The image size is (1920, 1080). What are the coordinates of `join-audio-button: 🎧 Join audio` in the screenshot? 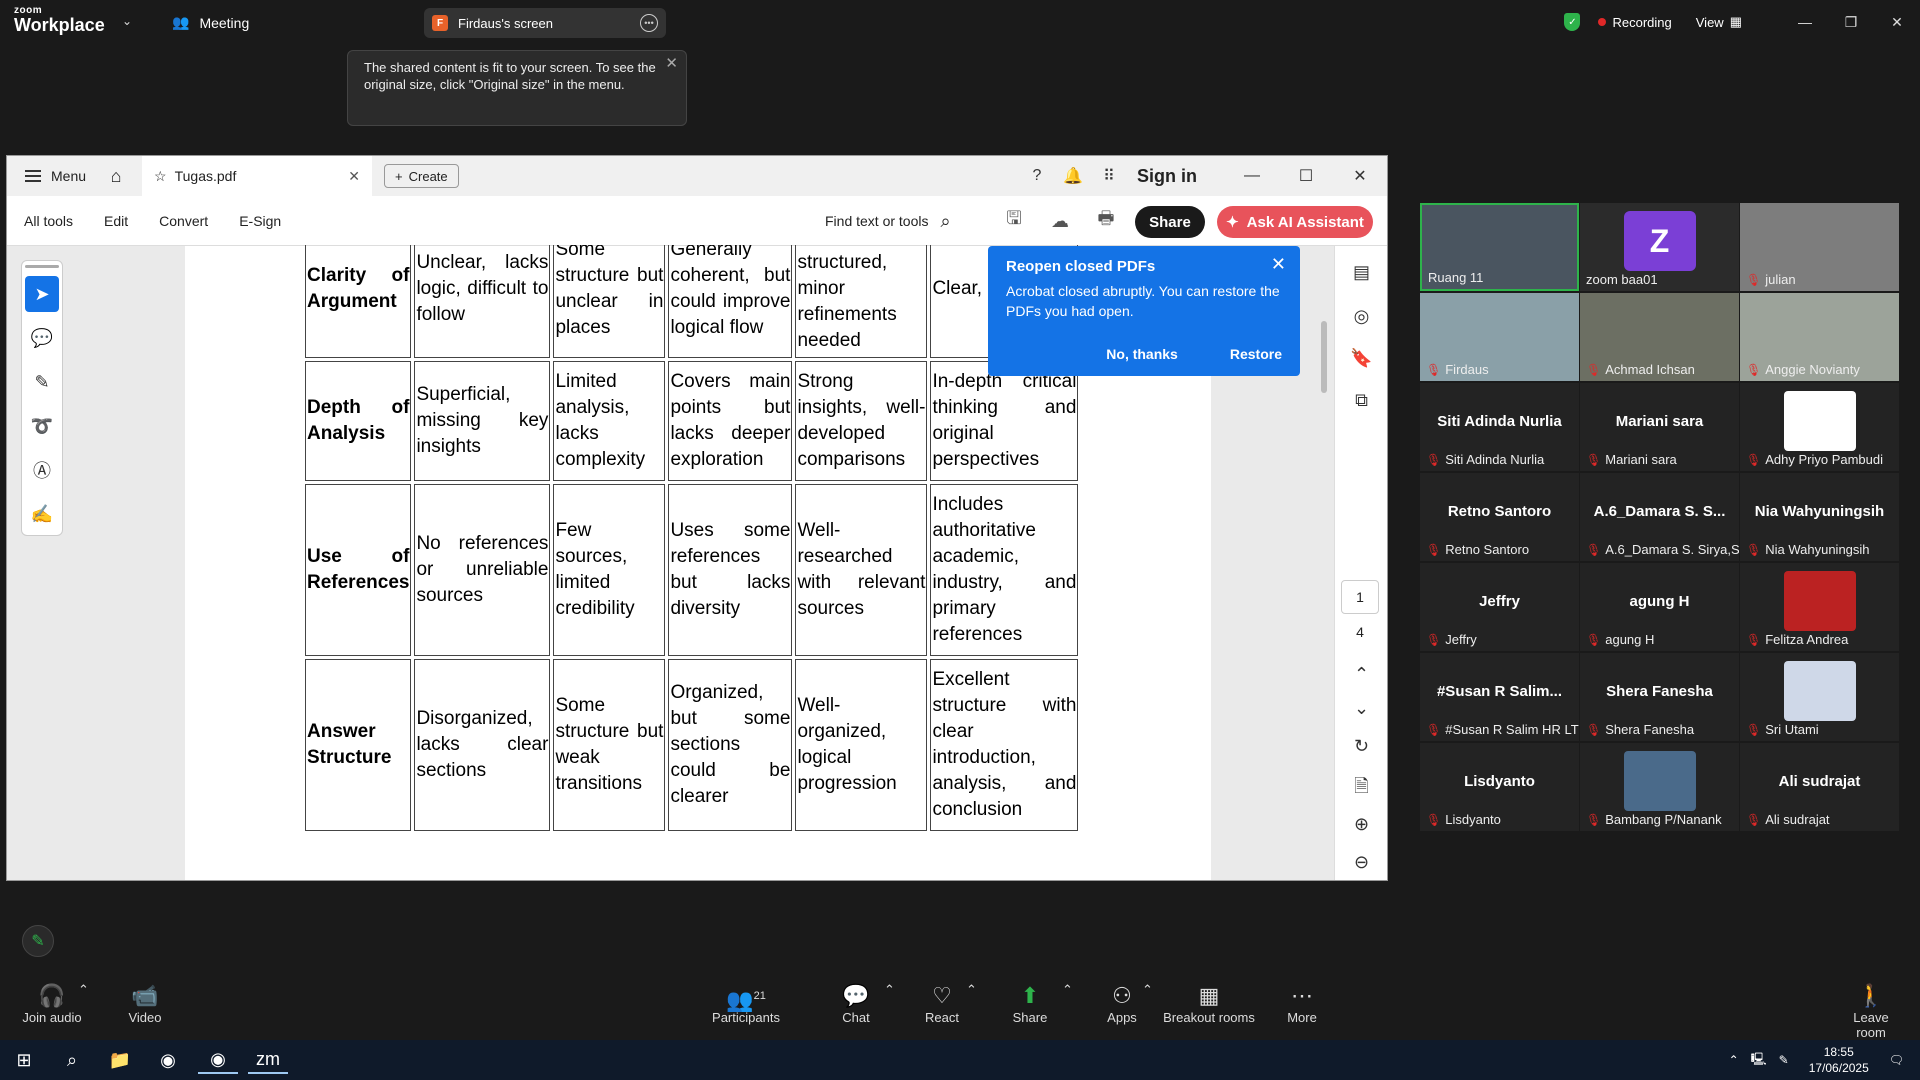 It's located at (52, 1003).